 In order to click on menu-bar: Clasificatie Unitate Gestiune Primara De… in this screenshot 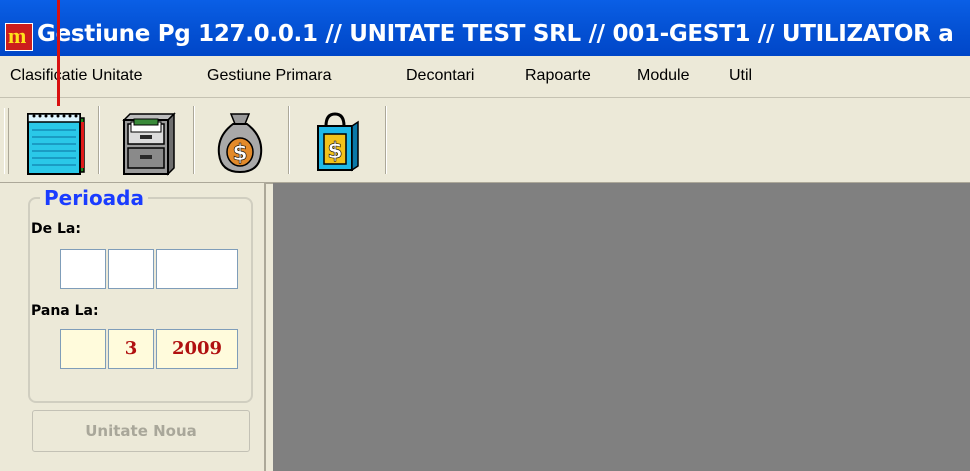, I will do `click(485, 77)`.